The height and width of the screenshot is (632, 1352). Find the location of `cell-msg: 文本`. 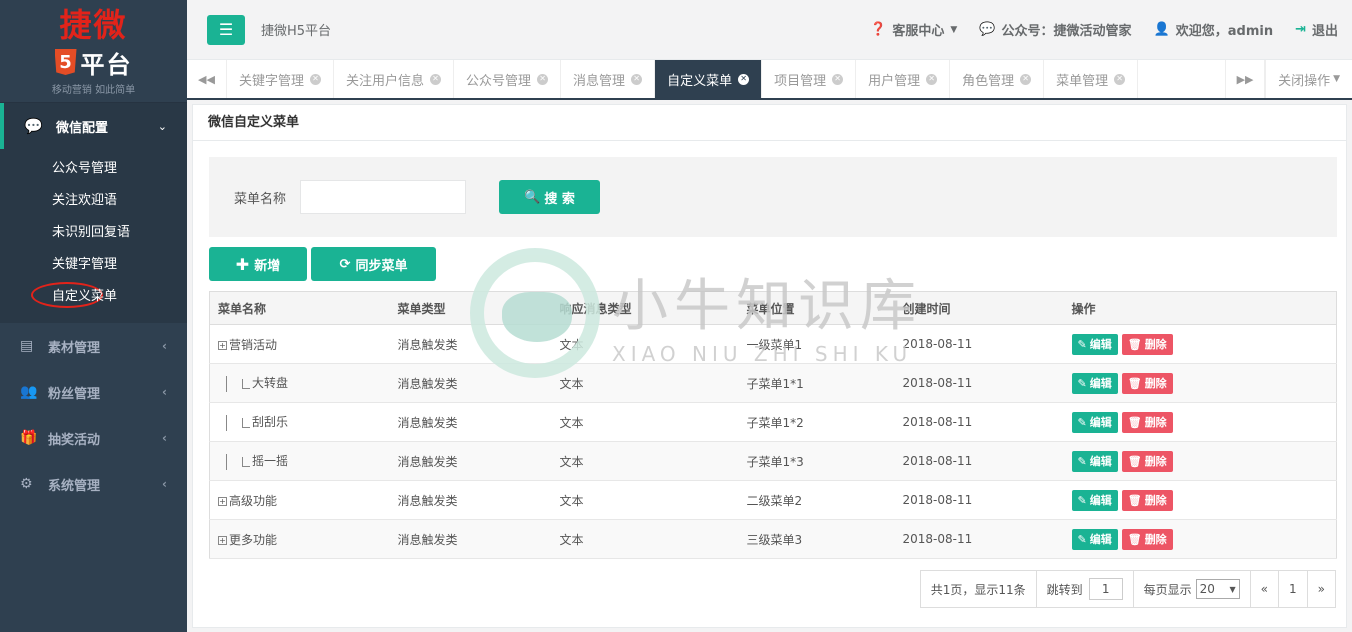

cell-msg: 文本 is located at coordinates (645, 344).